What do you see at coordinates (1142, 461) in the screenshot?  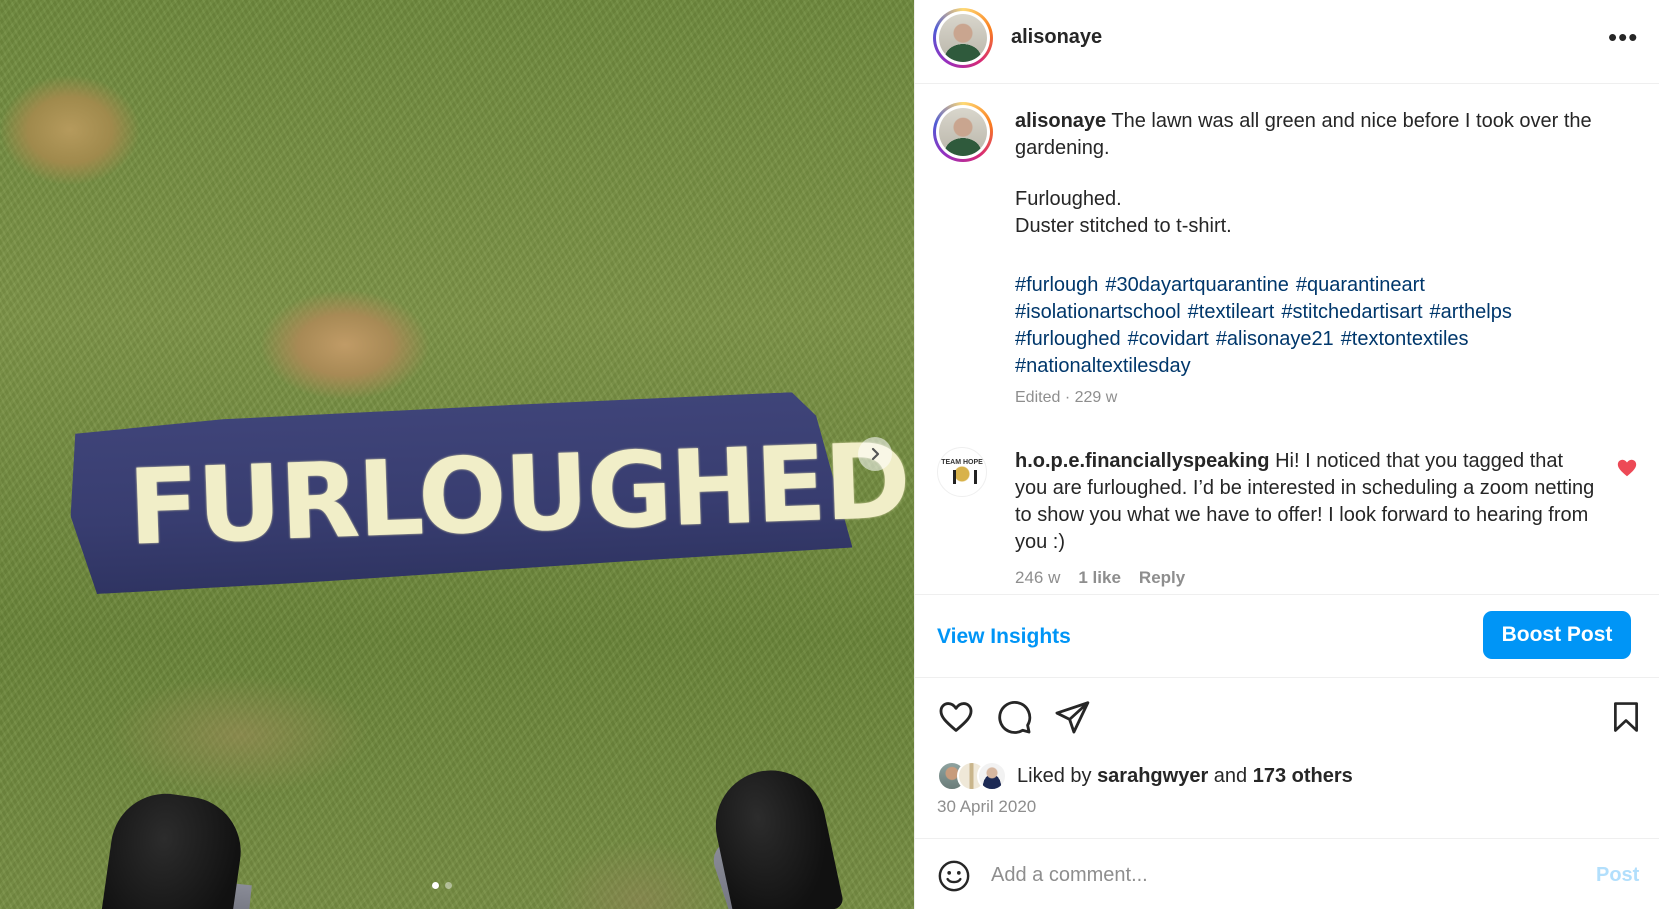 I see `commenter-username: h.o.p.e.financiallyspeaking` at bounding box center [1142, 461].